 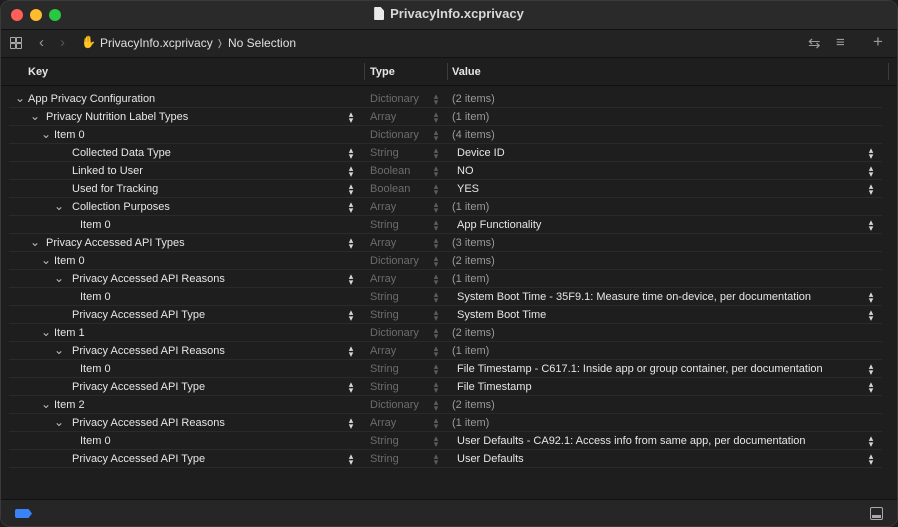 What do you see at coordinates (38, 72) in the screenshot?
I see `column-key: Key` at bounding box center [38, 72].